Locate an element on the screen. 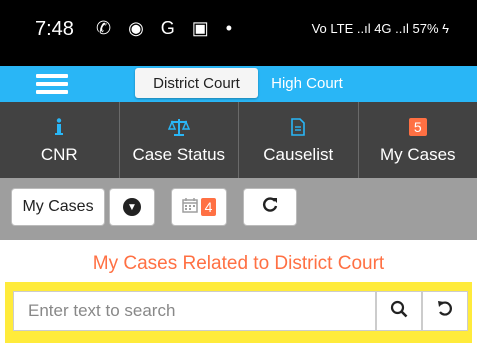 Image resolution: width=477 pixels, height=349 pixels. info-icon is located at coordinates (59, 127).